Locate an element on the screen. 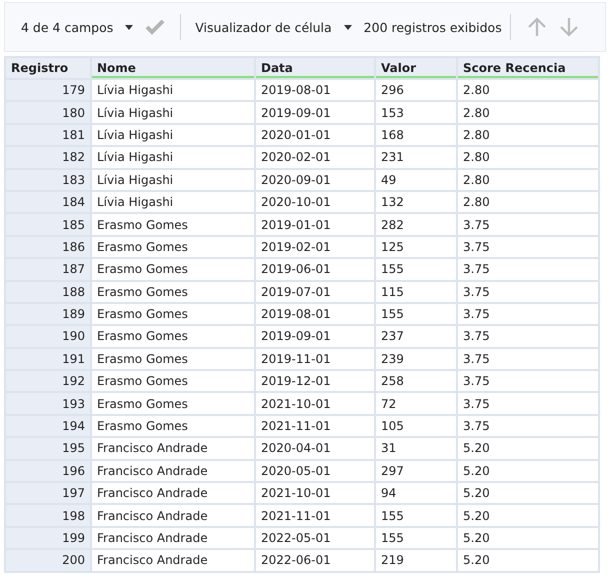 The image size is (610, 582). table-cell: 2019-11-01 is located at coordinates (315, 359).